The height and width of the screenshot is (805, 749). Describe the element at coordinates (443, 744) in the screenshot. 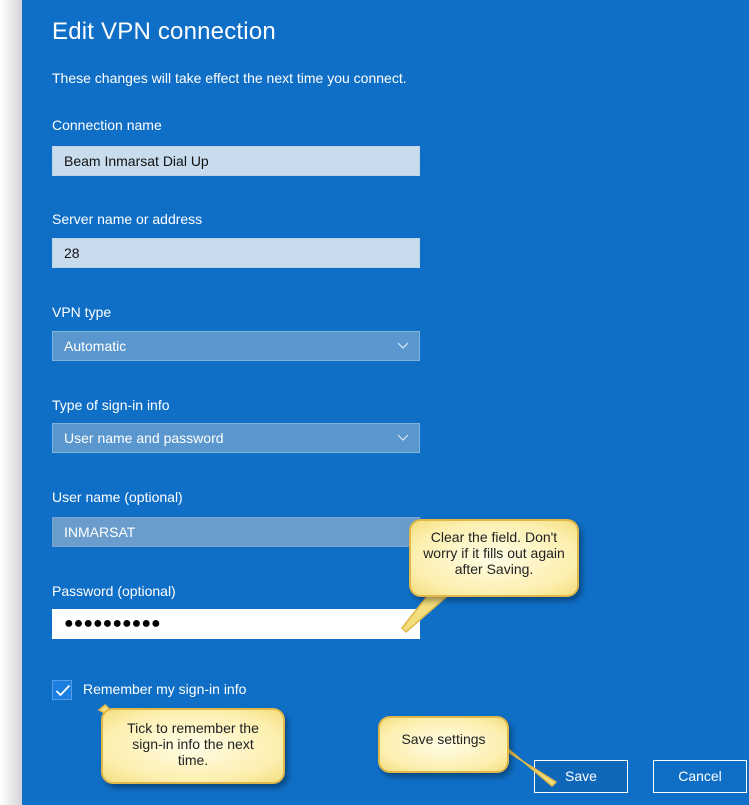

I see `callout-save-settings: Save settings` at that location.